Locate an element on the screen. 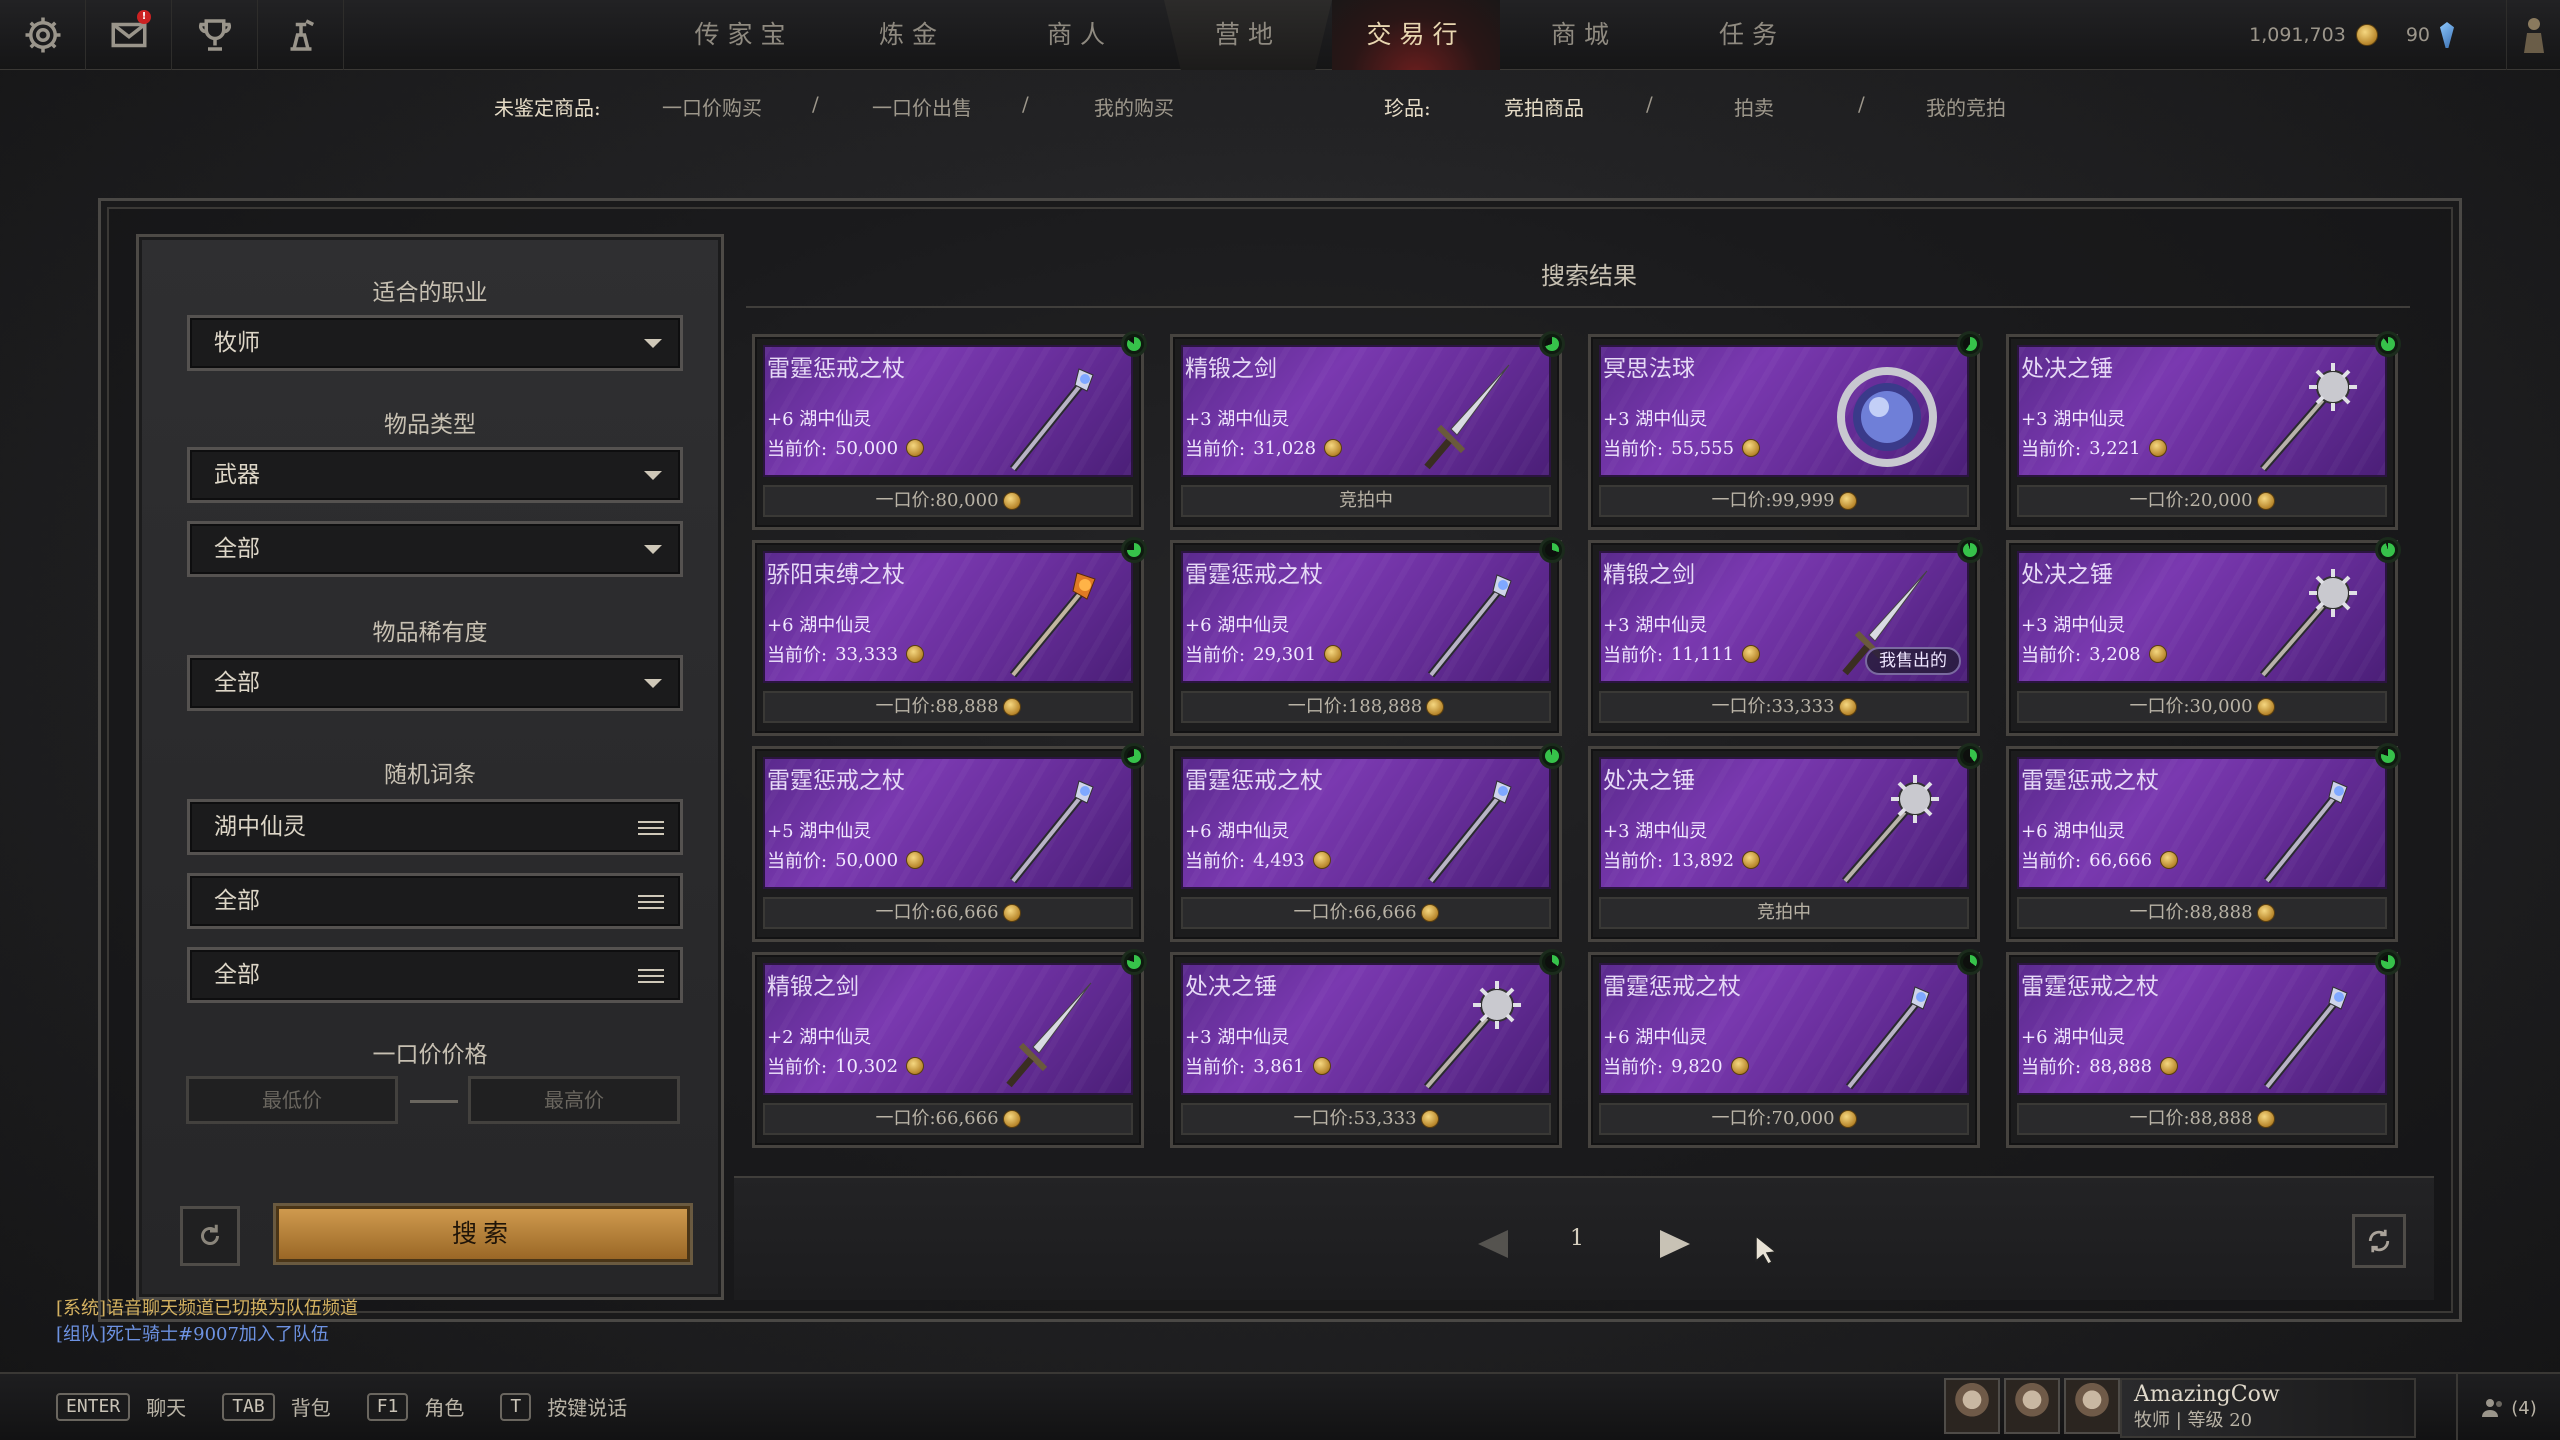 This screenshot has width=2560, height=1440. class-dropdown-value: 牧师 is located at coordinates (237, 343).